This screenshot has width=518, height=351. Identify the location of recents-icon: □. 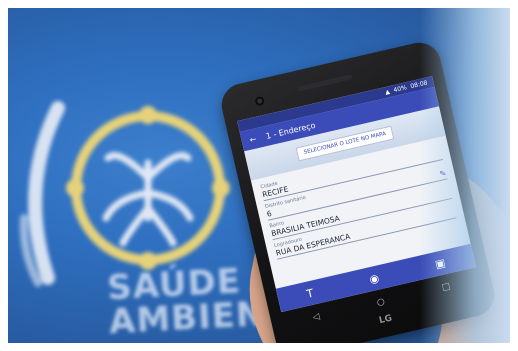
(446, 288).